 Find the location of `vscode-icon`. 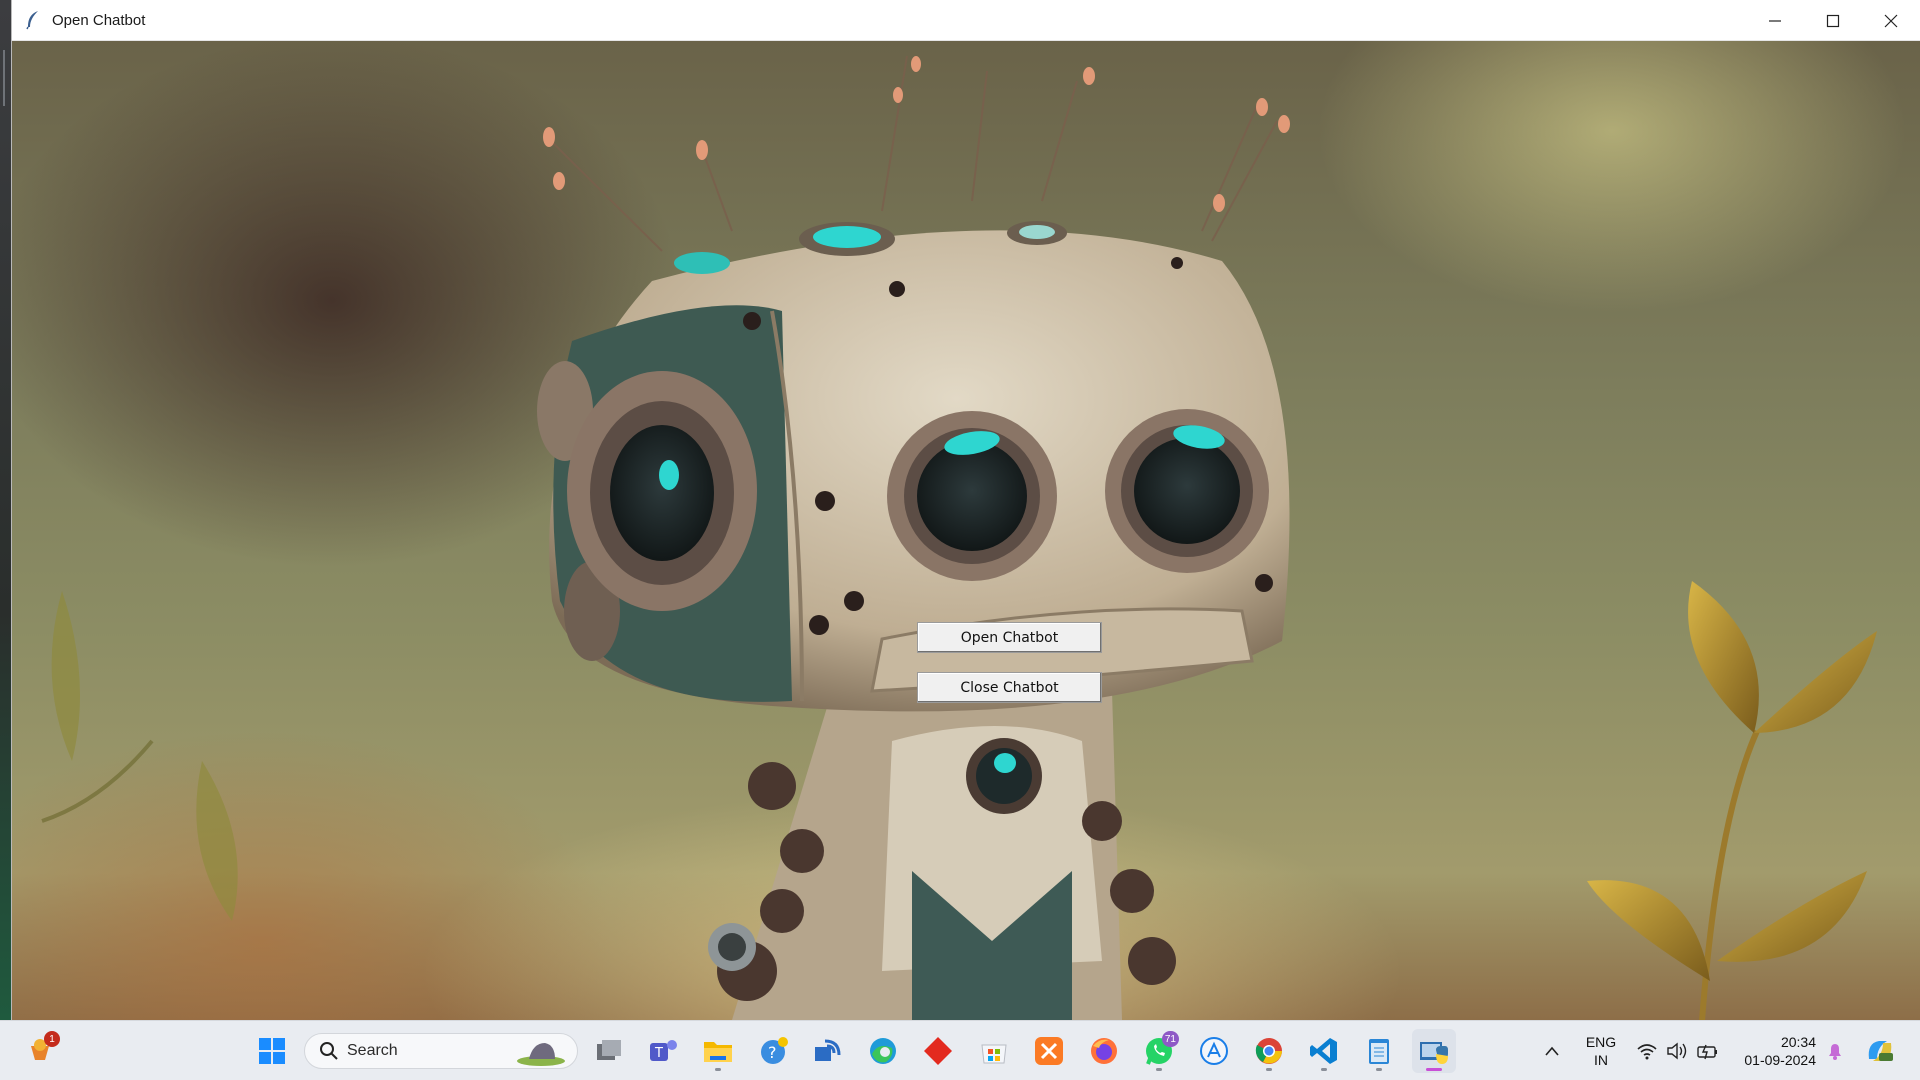

vscode-icon is located at coordinates (1323, 1051).